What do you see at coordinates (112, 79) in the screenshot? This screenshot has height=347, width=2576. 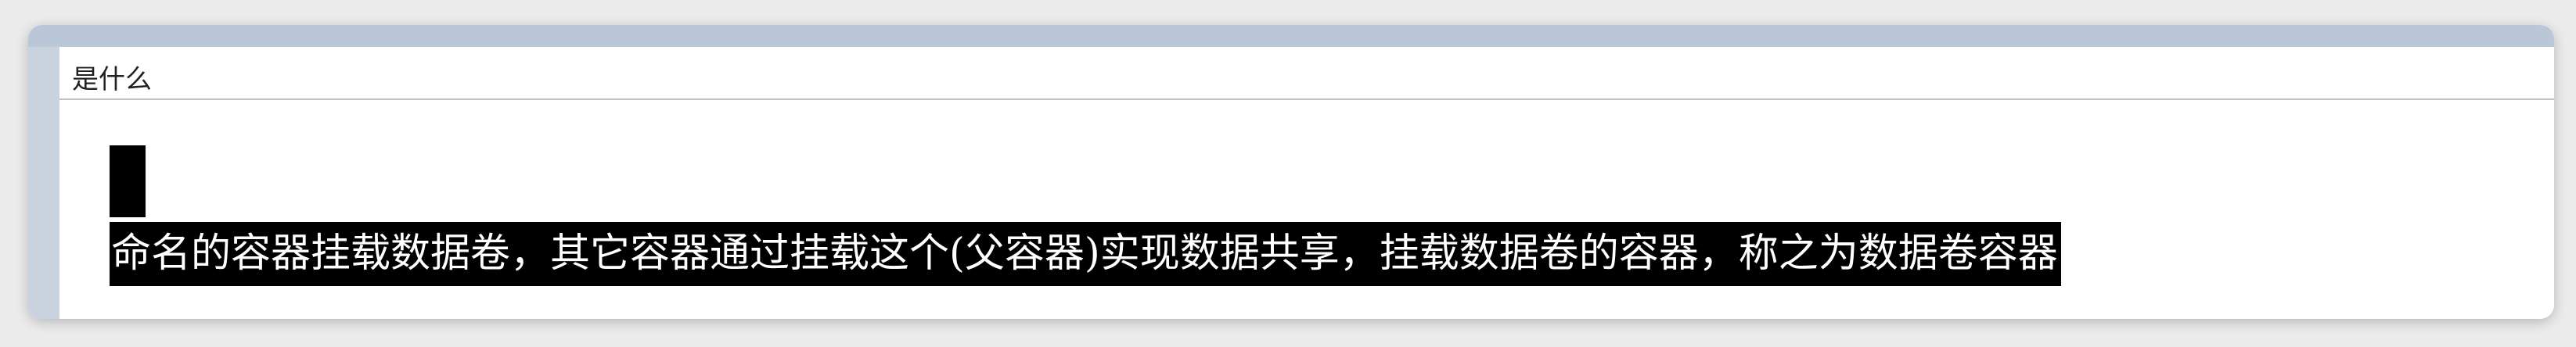 I see `document-heading: 是什么` at bounding box center [112, 79].